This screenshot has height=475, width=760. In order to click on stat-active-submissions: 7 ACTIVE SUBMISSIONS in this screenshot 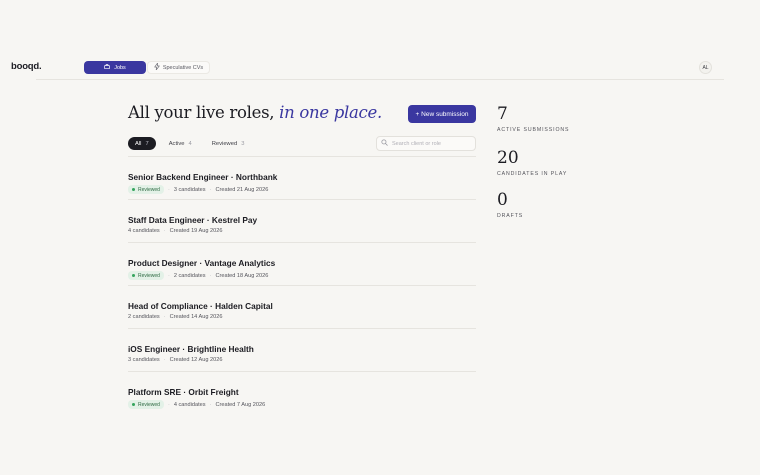, I will do `click(542, 119)`.